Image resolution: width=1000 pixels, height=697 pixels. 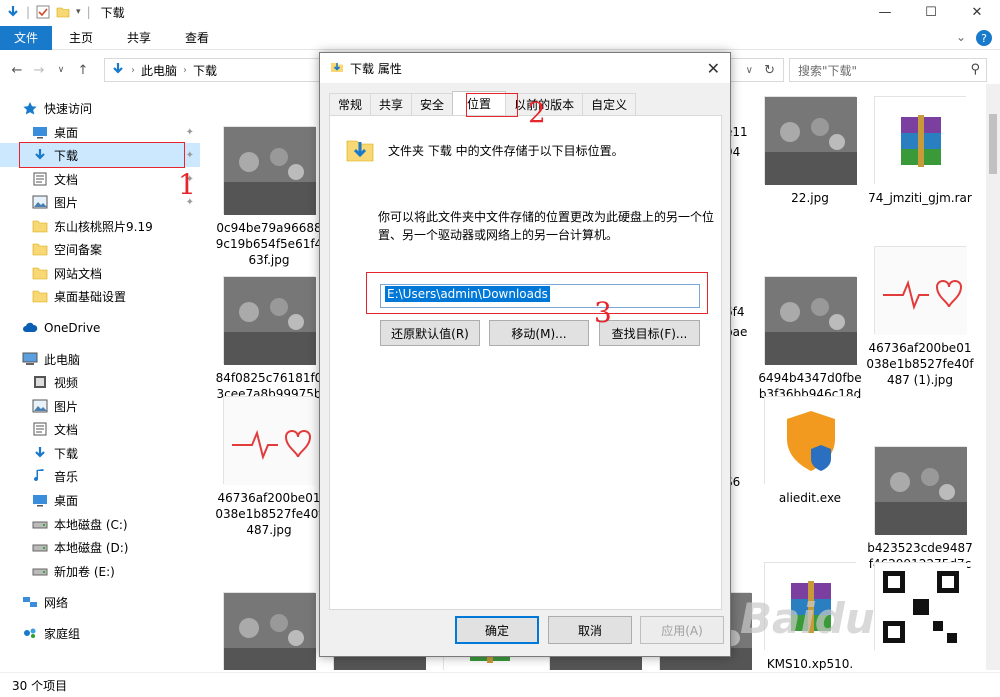 What do you see at coordinates (975, 69) in the screenshot?
I see `search-icon: ⚲` at bounding box center [975, 69].